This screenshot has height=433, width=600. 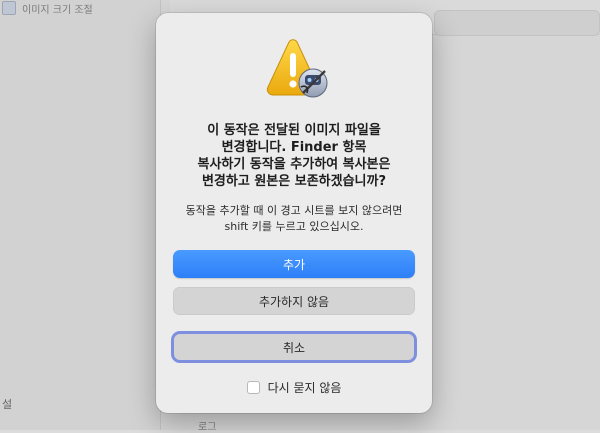 What do you see at coordinates (9, 8) in the screenshot?
I see `image-action-icon` at bounding box center [9, 8].